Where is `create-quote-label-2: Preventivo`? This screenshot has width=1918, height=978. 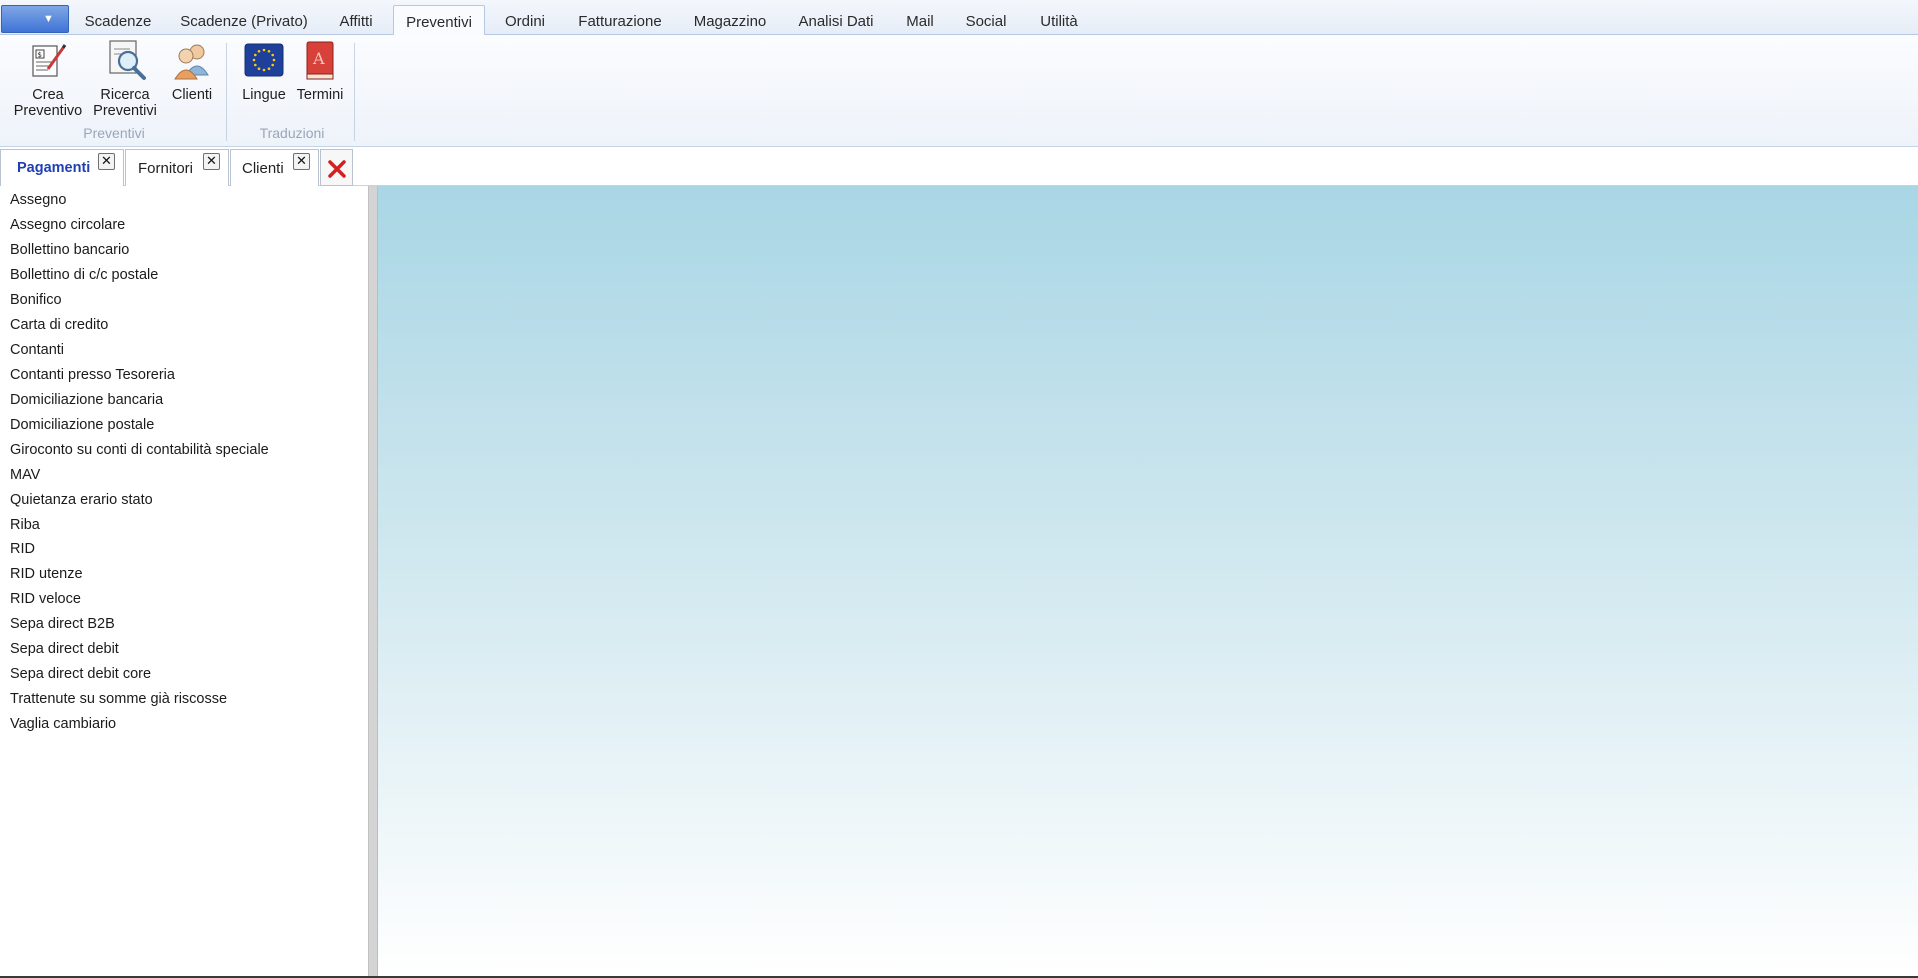
create-quote-label-2: Preventivo is located at coordinates (48, 111).